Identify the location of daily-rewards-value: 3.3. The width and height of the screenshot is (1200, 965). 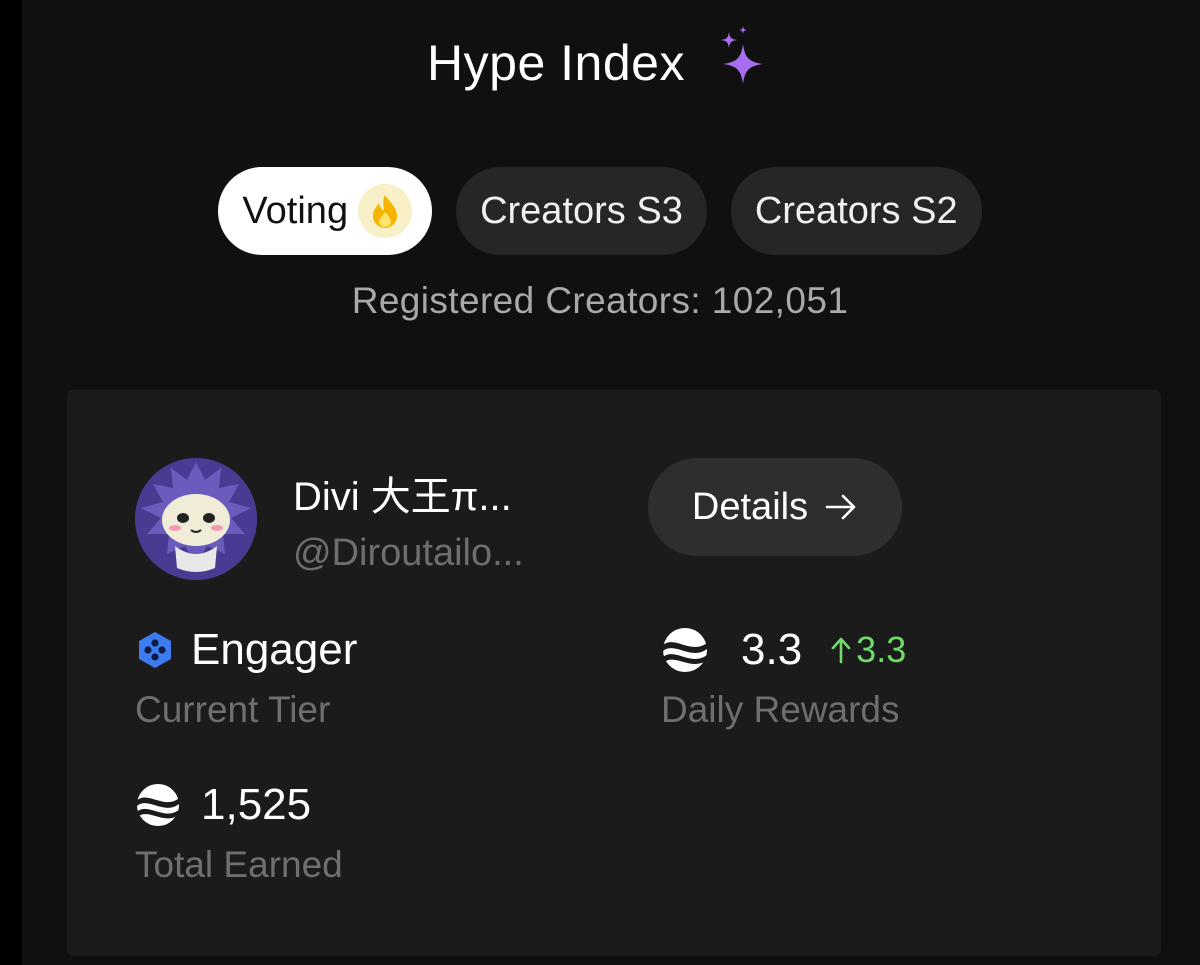
(772, 649).